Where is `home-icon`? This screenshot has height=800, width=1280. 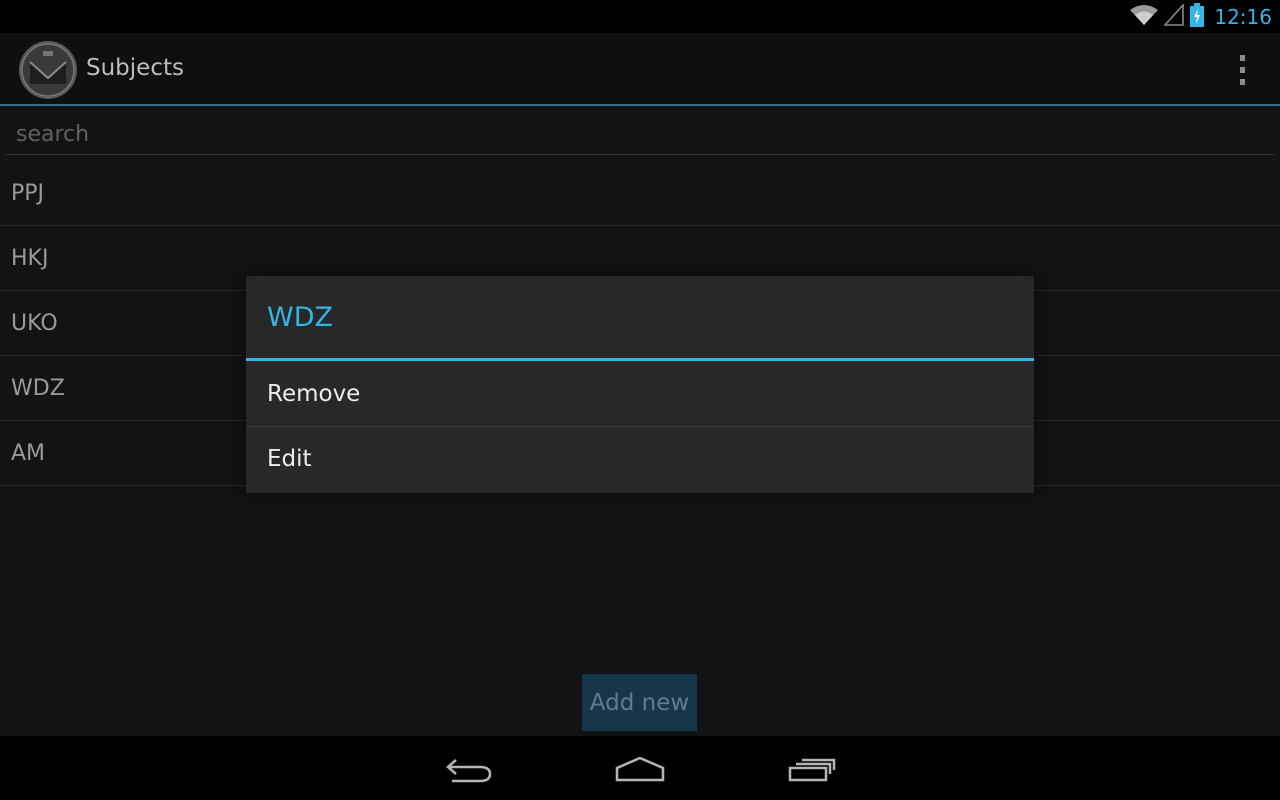
home-icon is located at coordinates (640, 770).